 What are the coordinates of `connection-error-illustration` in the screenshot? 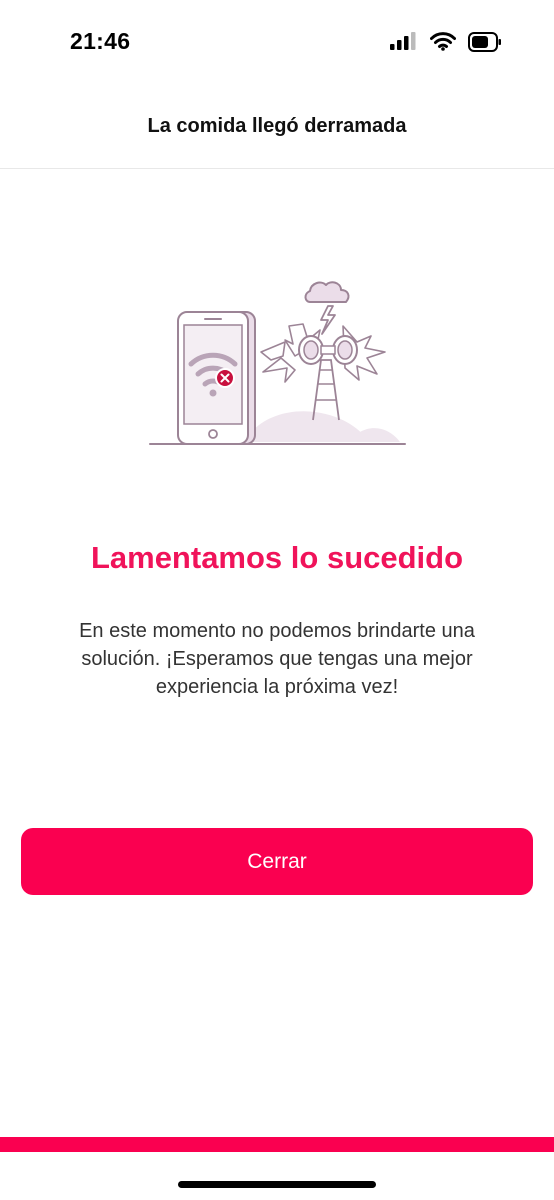 It's located at (277, 363).